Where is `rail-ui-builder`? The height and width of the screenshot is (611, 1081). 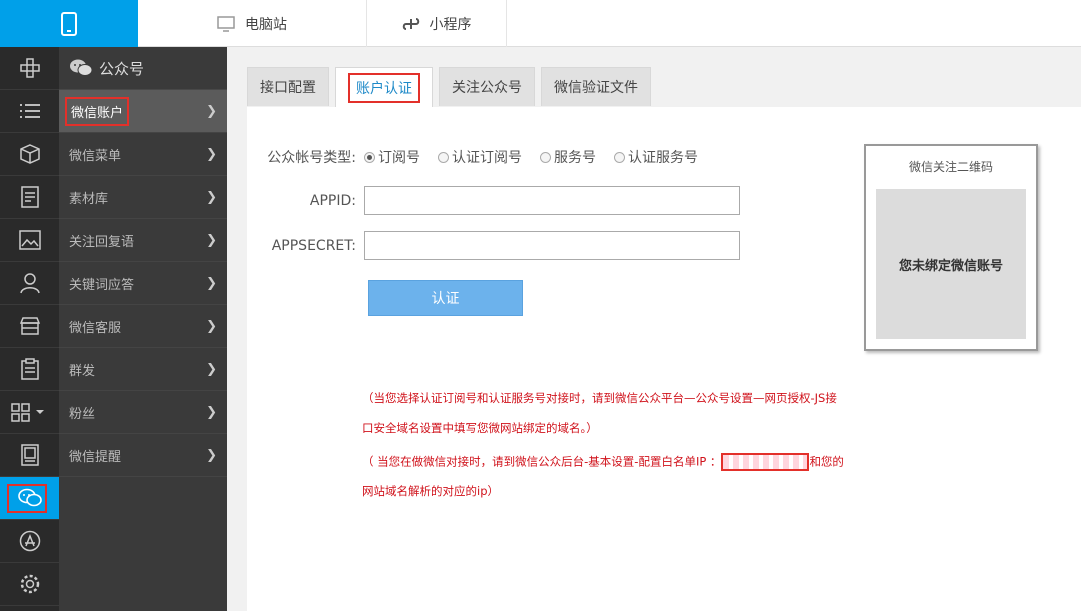 rail-ui-builder is located at coordinates (29, 68).